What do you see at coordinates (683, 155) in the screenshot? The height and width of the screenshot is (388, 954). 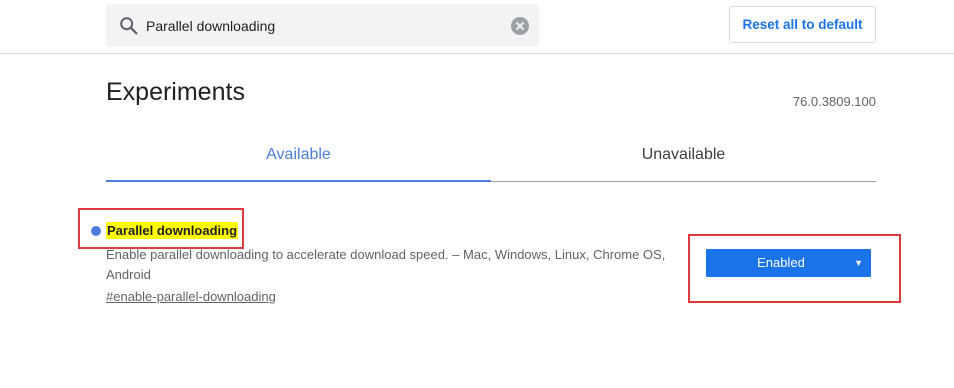 I see `tab-unavailable: Unavailable` at bounding box center [683, 155].